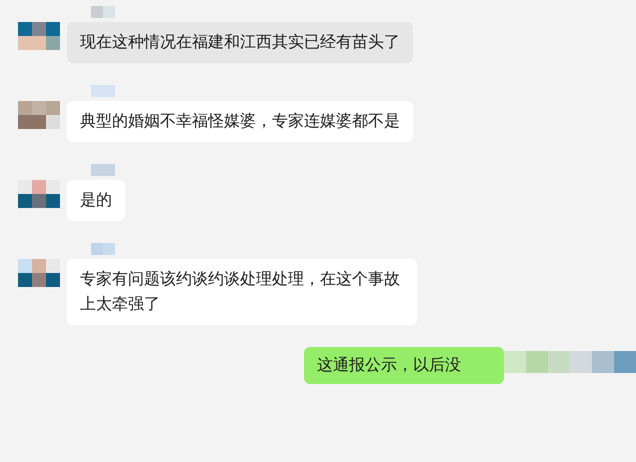 Image resolution: width=636 pixels, height=462 pixels. What do you see at coordinates (240, 121) in the screenshot?
I see `message-bubble: 典型的婚姻不幸福怪媒婆，专家连媒婆都不是` at bounding box center [240, 121].